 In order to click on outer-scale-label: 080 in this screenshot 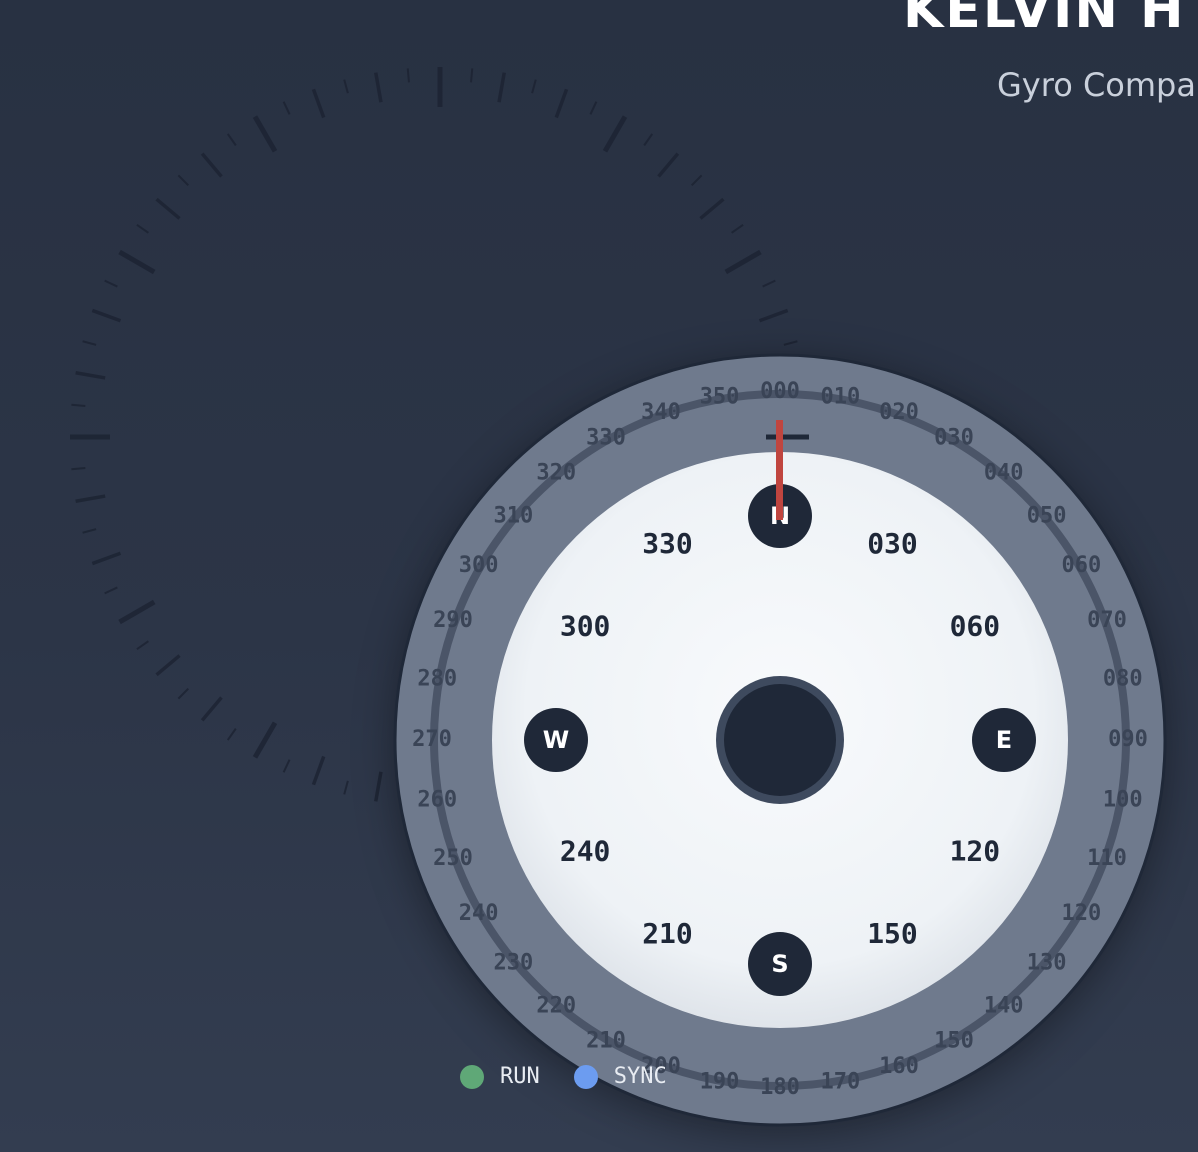, I will do `click(1123, 679)`.